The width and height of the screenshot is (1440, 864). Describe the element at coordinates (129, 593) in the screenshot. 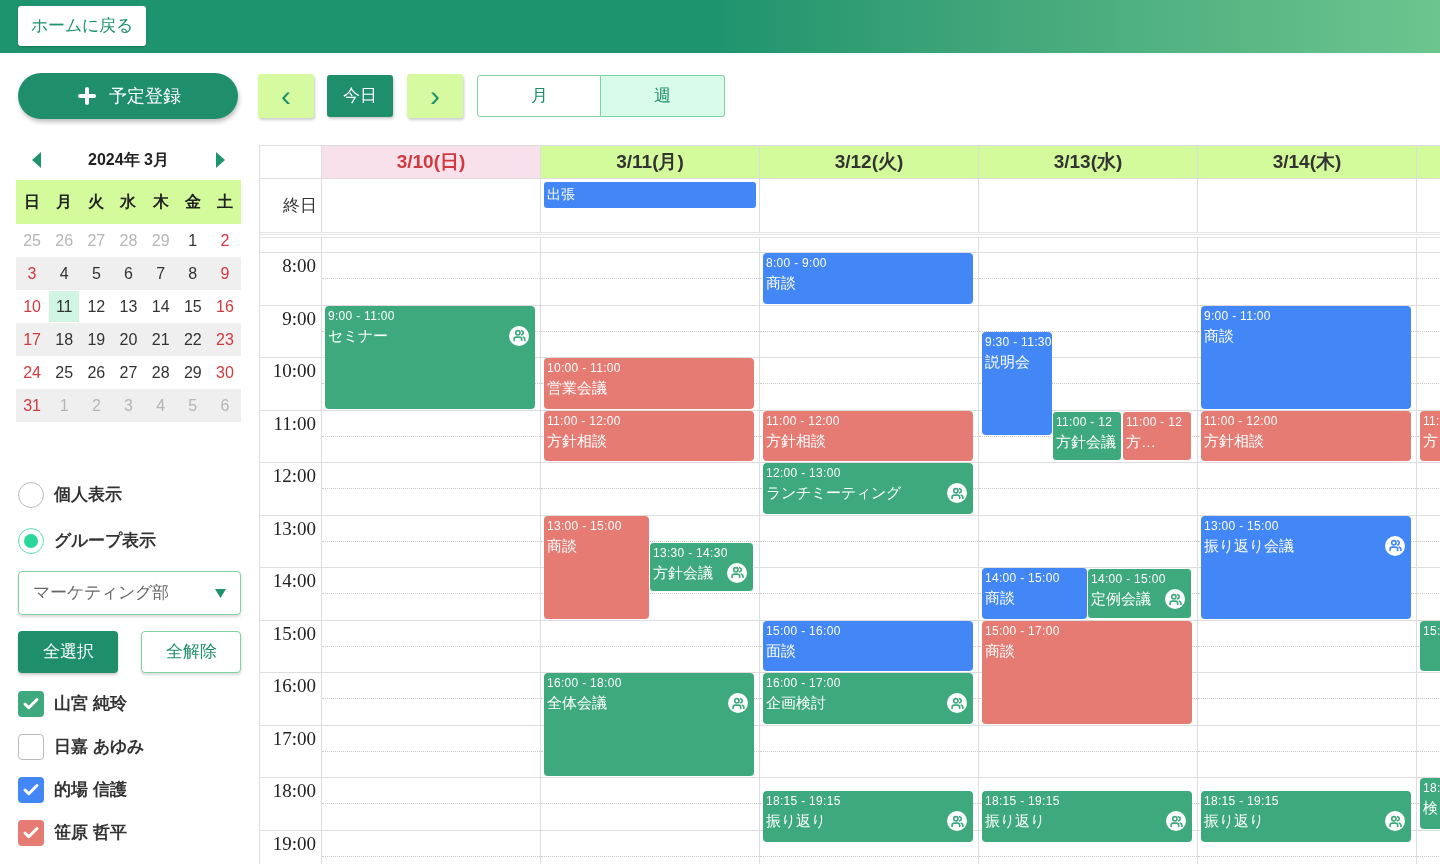

I see `group-select: マーケティング部` at that location.